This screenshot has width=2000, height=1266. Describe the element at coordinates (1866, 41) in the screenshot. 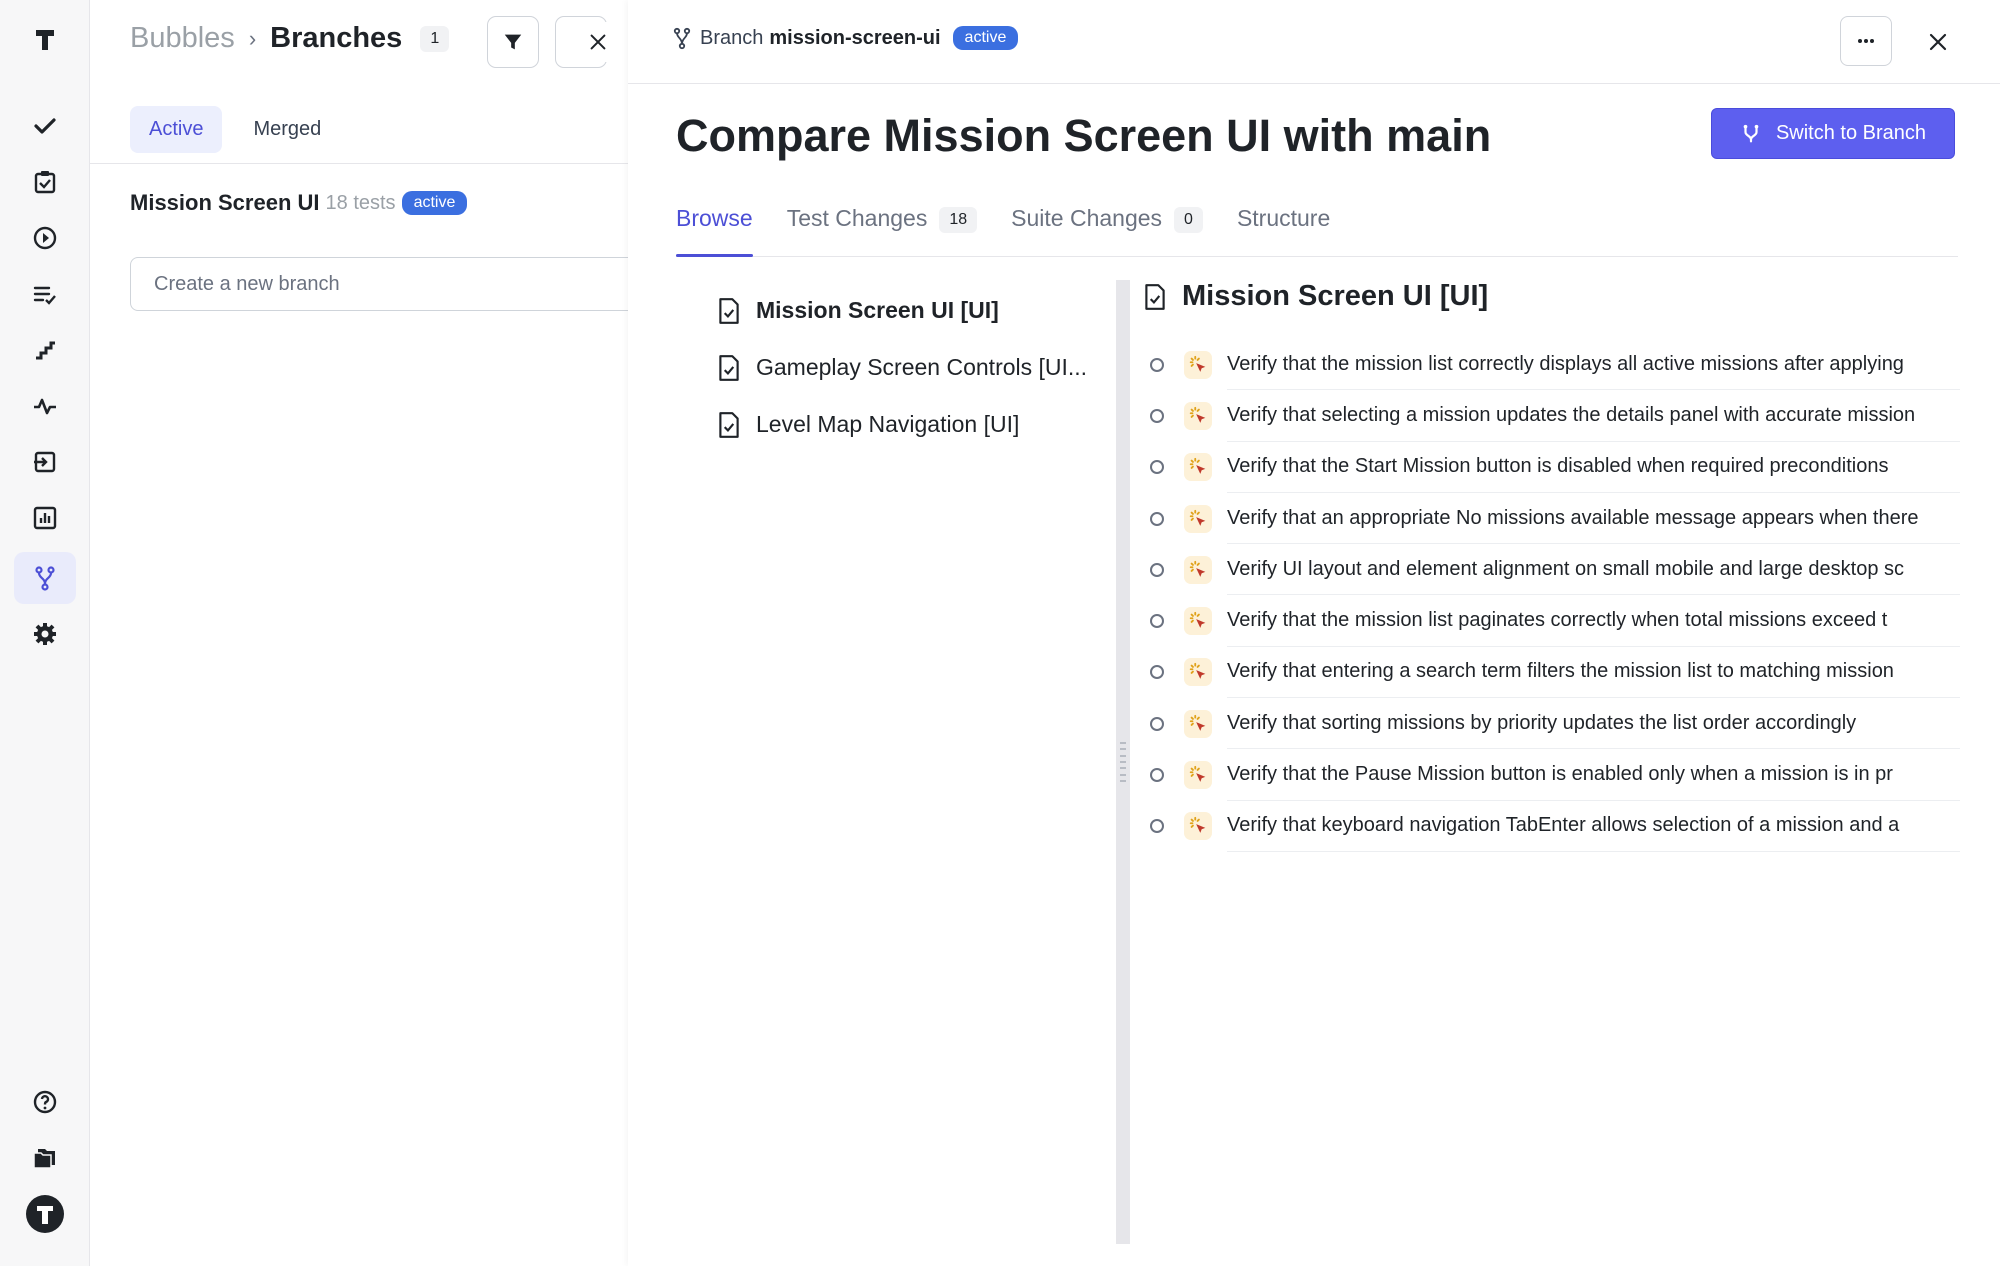

I see `more-options-button` at that location.